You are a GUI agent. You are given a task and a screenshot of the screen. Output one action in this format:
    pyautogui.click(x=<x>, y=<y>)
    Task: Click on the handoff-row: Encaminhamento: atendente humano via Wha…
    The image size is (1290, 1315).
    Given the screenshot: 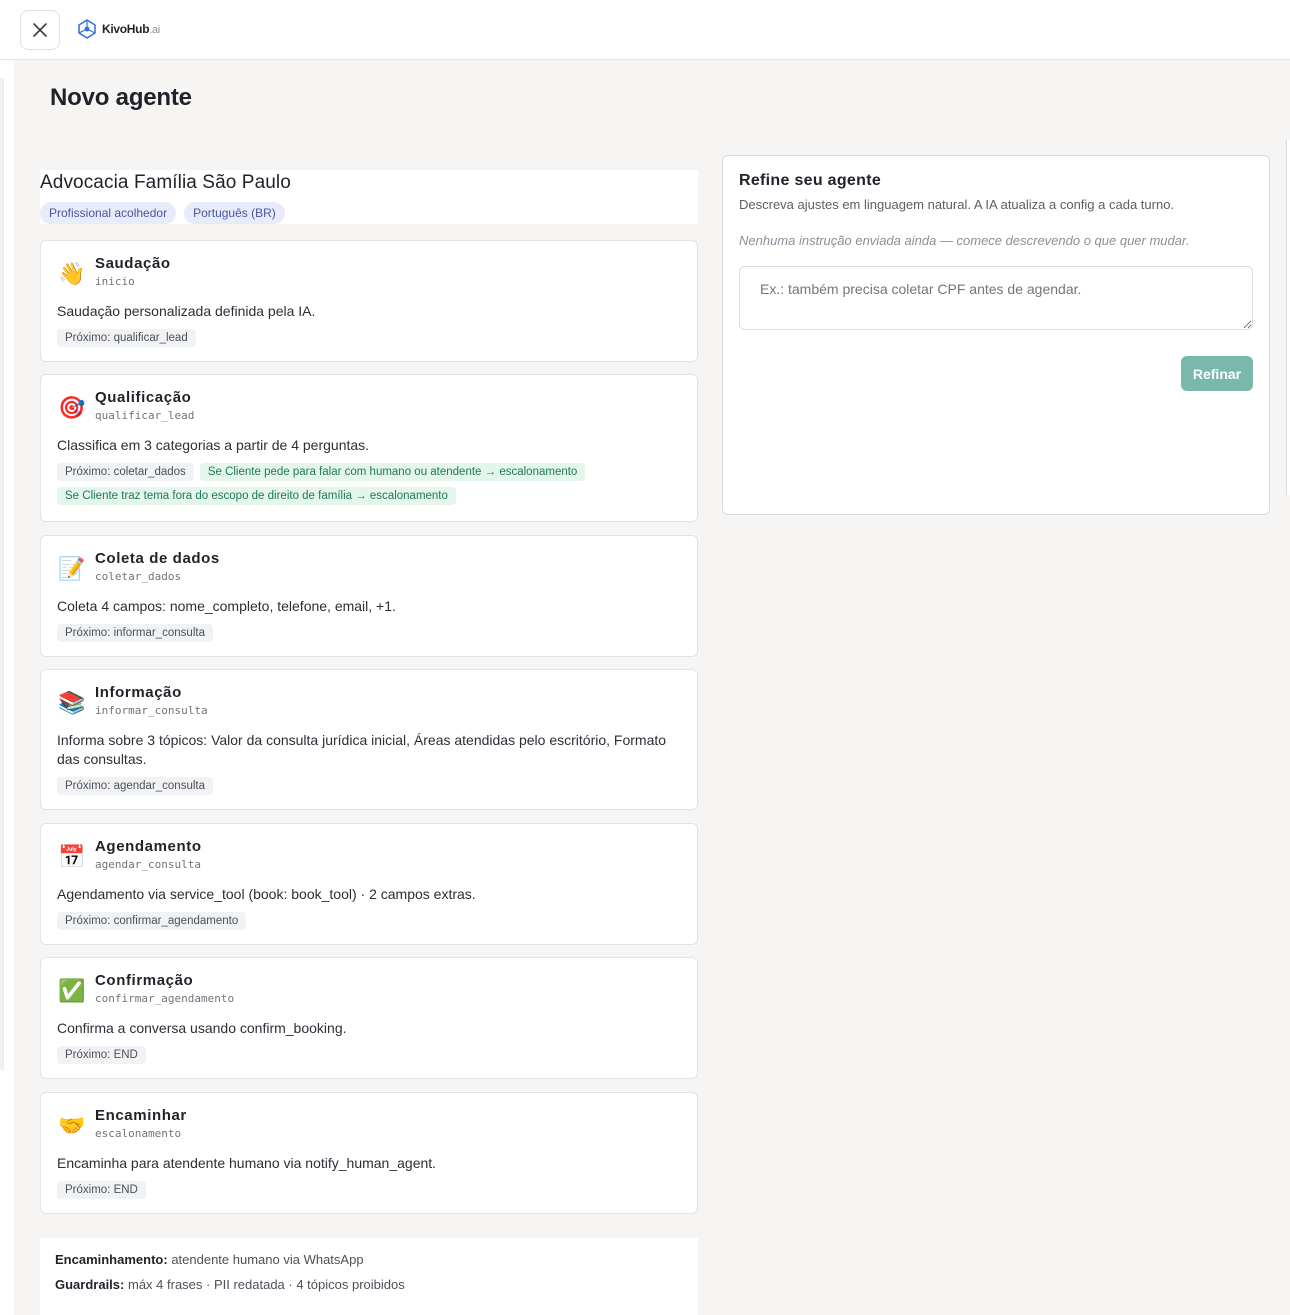 What is the action you would take?
    pyautogui.click(x=369, y=1259)
    